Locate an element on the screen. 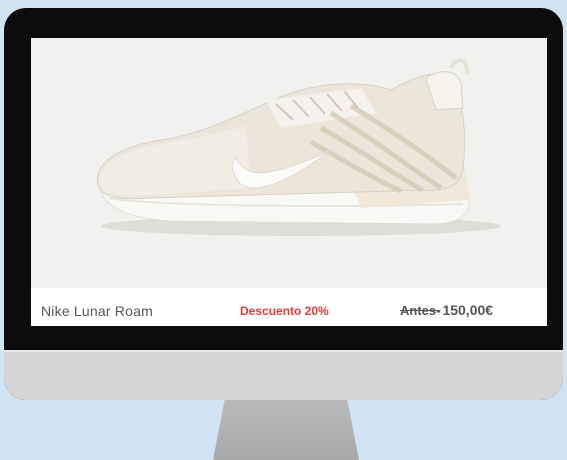 This screenshot has width=567, height=460. old-price-prefix: Antes- is located at coordinates (420, 310).